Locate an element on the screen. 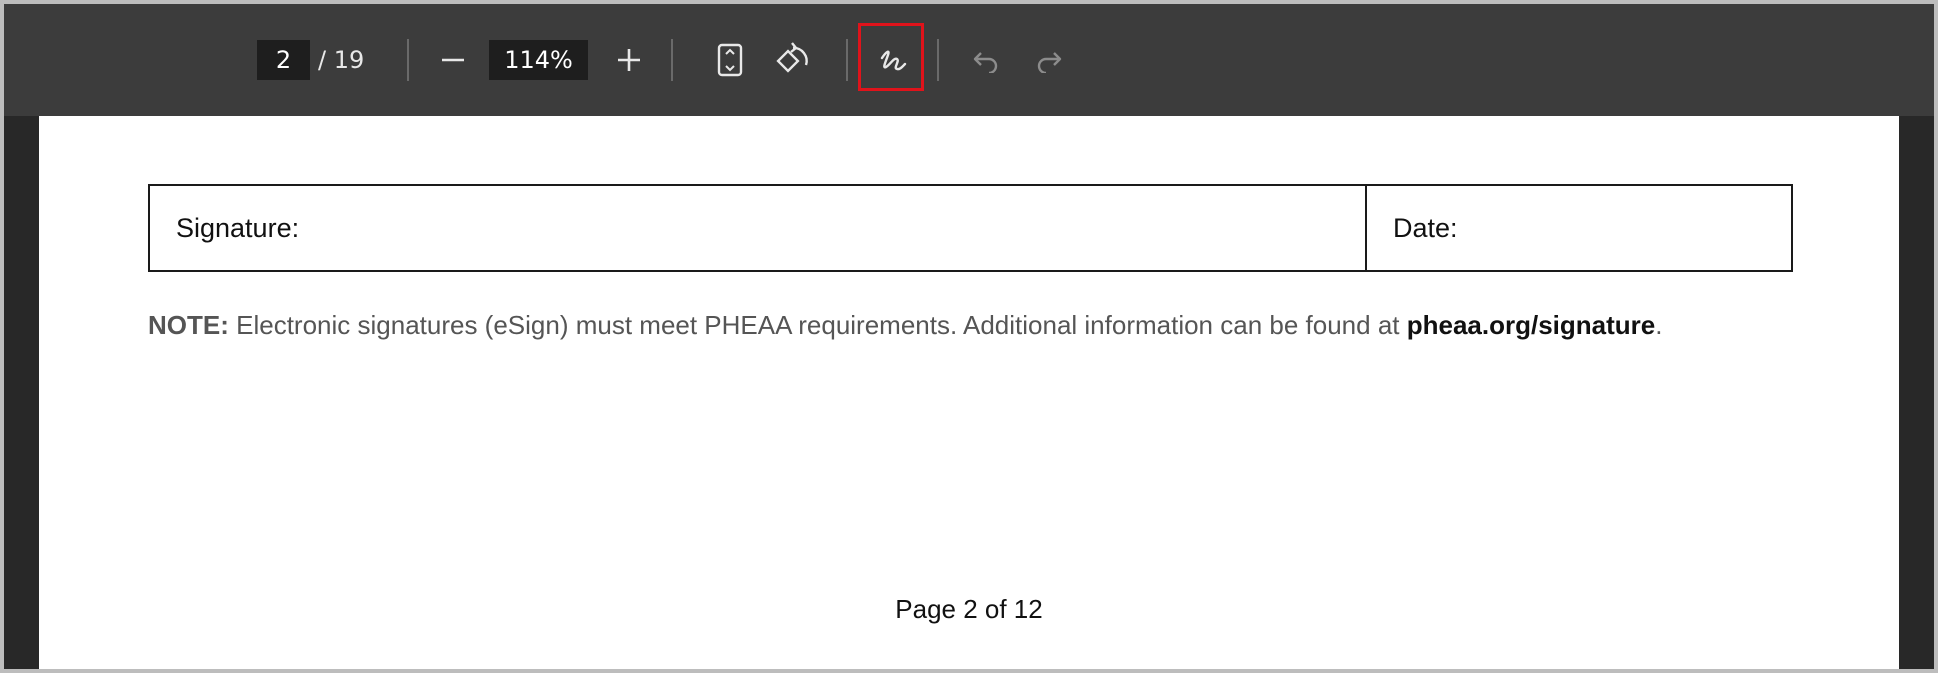 This screenshot has height=673, width=1938. redo-icon is located at coordinates (1049, 62).